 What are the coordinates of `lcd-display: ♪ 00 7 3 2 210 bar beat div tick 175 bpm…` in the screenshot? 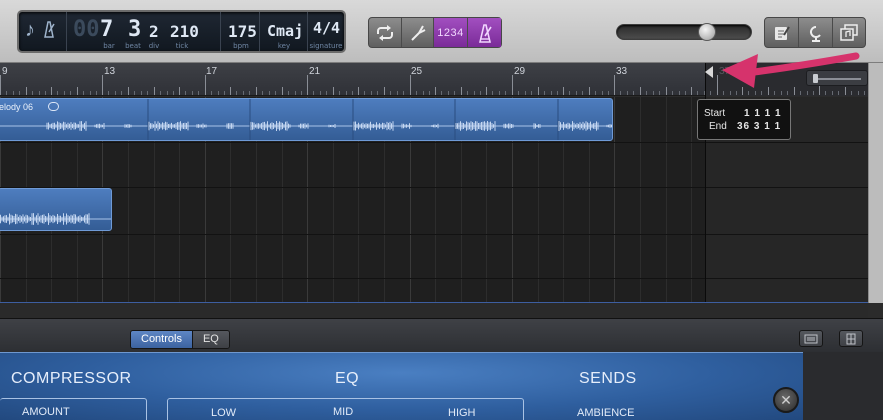 It's located at (181, 31).